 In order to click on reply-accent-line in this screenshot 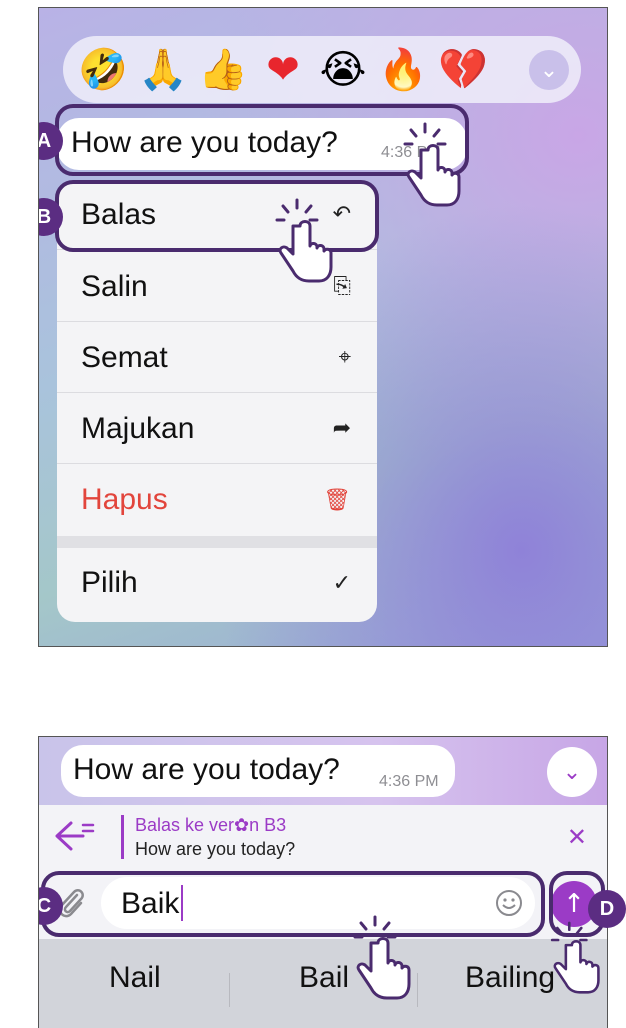, I will do `click(122, 837)`.